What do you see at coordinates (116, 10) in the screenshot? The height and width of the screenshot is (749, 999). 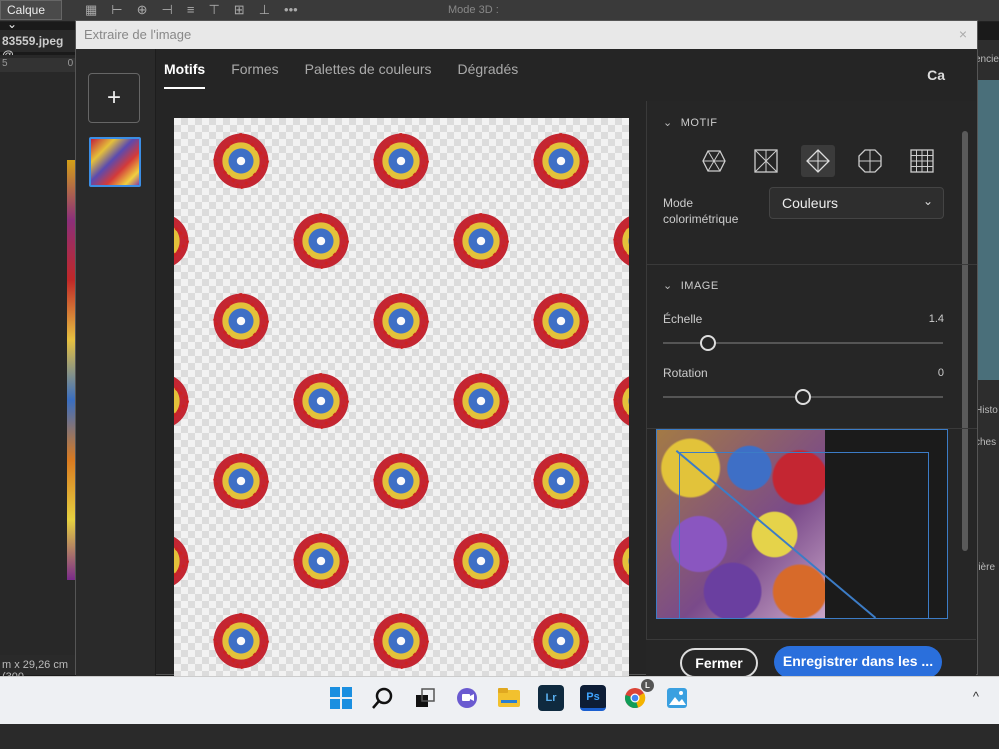 I see `align-left-icon: ⊢` at bounding box center [116, 10].